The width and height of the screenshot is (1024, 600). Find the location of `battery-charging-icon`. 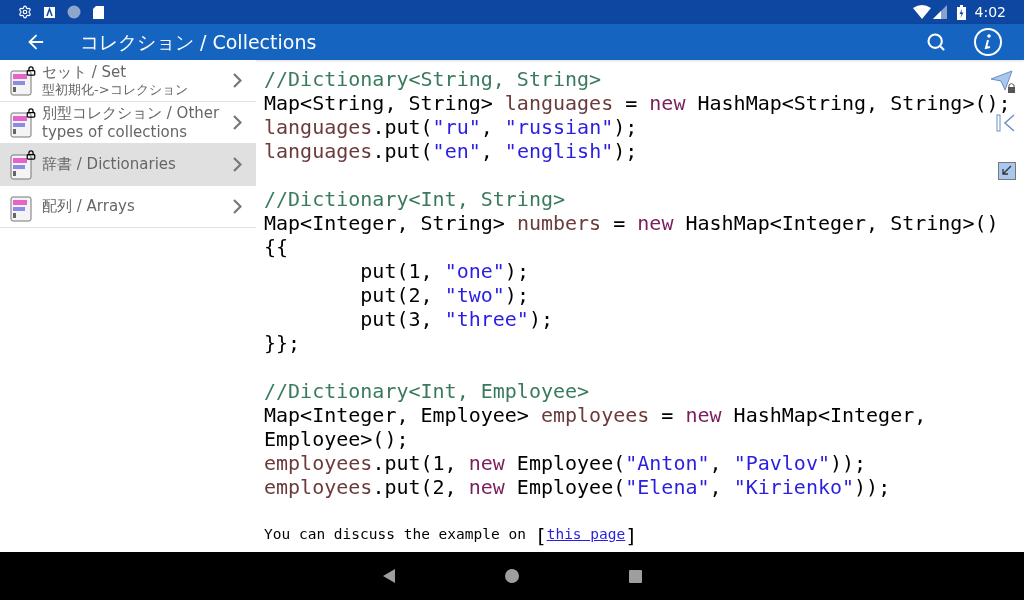

battery-charging-icon is located at coordinates (961, 12).